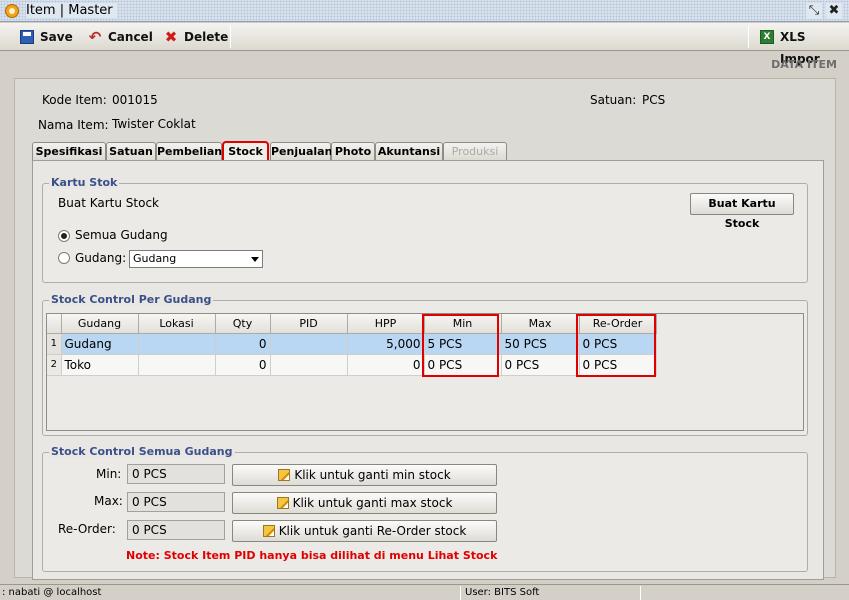  What do you see at coordinates (154, 124) in the screenshot?
I see `nama-item-value: Twister Coklat` at bounding box center [154, 124].